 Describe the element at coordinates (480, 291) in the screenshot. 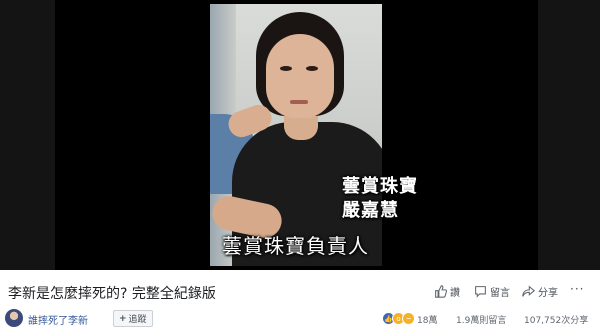

I see `comment-icon` at that location.